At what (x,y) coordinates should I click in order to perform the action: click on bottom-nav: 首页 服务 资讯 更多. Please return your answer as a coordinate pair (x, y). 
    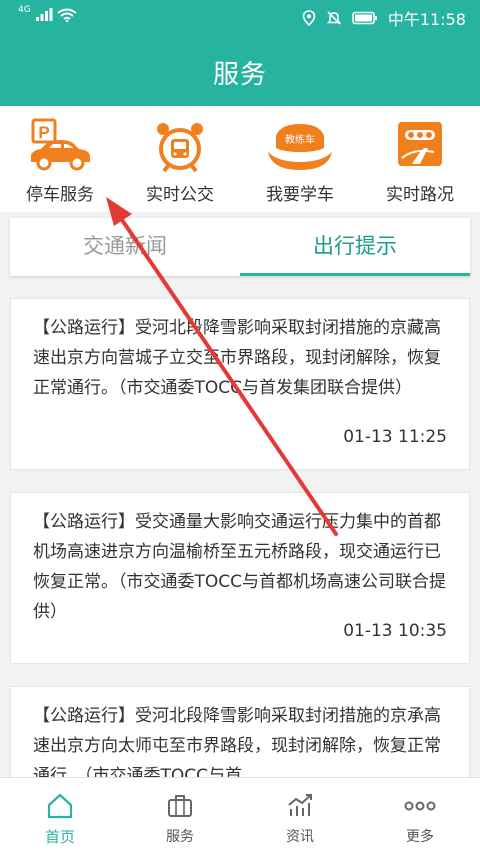
    Looking at the image, I should click on (240, 815).